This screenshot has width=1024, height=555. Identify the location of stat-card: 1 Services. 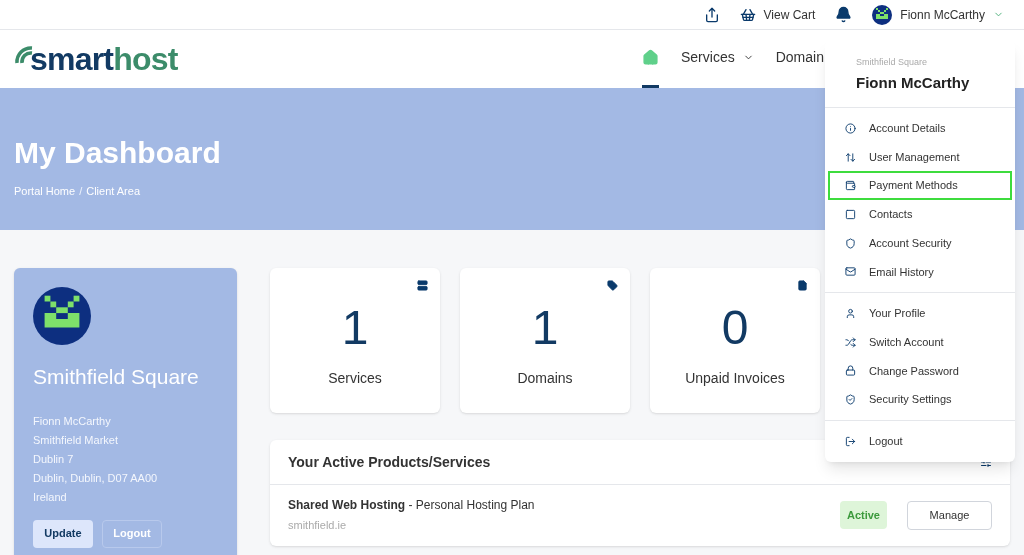
(355, 340).